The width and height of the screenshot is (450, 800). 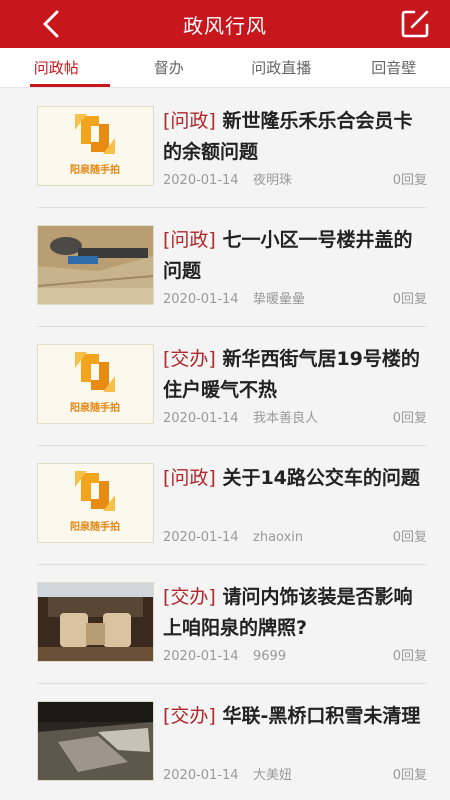 I want to click on post-author: 挚暖曐曐, so click(x=279, y=299).